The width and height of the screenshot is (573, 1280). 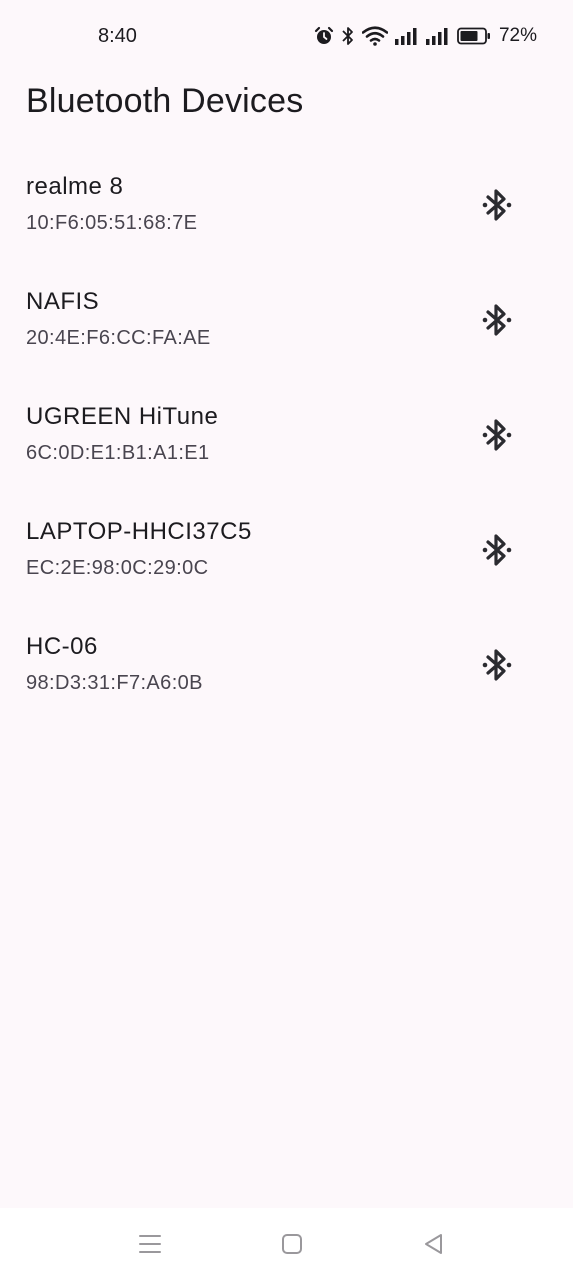 What do you see at coordinates (139, 531) in the screenshot?
I see `device-name: LAPTOP-HHCI37C5` at bounding box center [139, 531].